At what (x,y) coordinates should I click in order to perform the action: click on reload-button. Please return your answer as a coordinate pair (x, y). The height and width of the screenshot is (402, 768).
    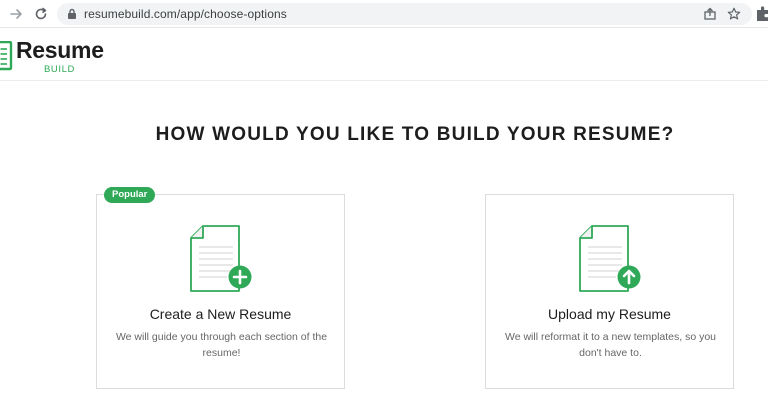
    Looking at the image, I should click on (41, 14).